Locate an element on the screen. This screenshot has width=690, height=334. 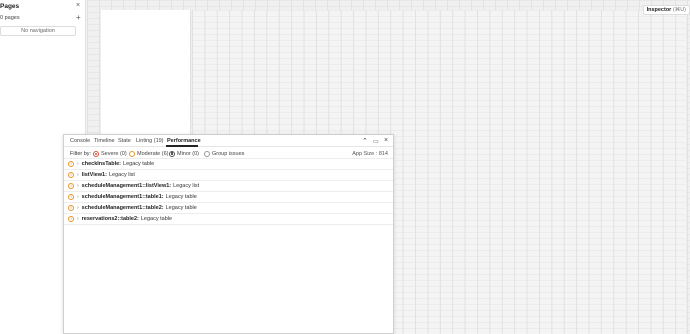
tab-performance: Performance is located at coordinates (184, 141).